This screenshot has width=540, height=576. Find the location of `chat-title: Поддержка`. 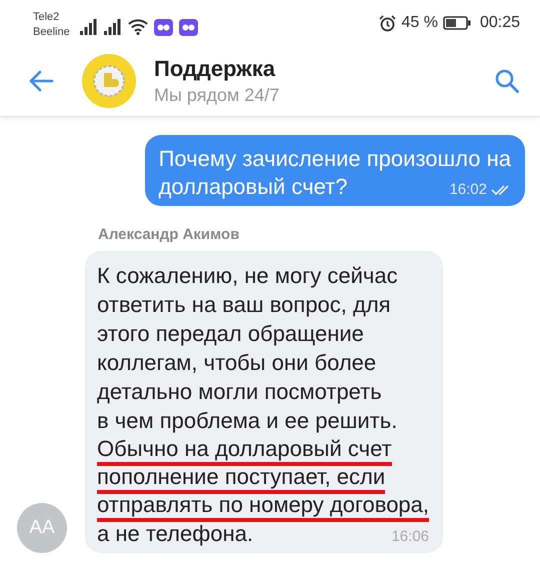

chat-title: Поддержка is located at coordinates (215, 69).